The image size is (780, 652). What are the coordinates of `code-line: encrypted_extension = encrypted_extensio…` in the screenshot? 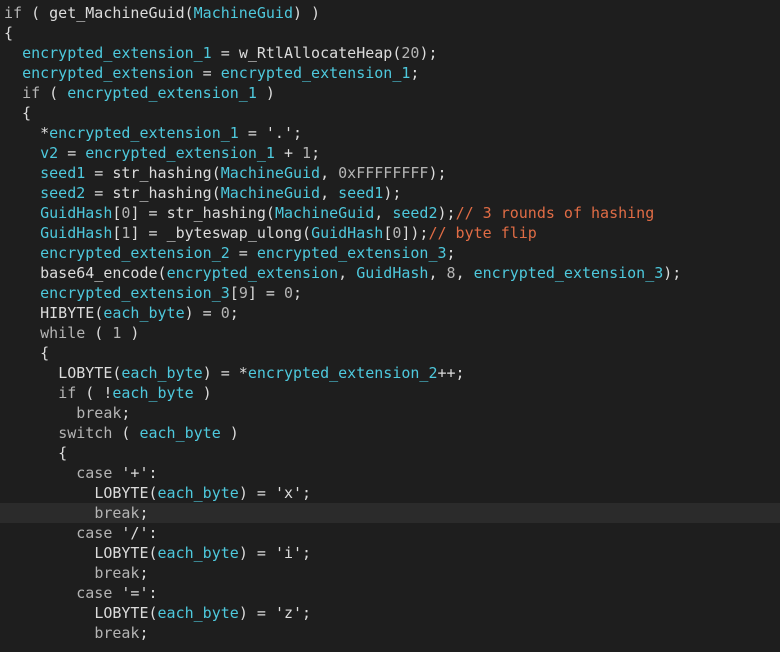 It's located at (390, 73).